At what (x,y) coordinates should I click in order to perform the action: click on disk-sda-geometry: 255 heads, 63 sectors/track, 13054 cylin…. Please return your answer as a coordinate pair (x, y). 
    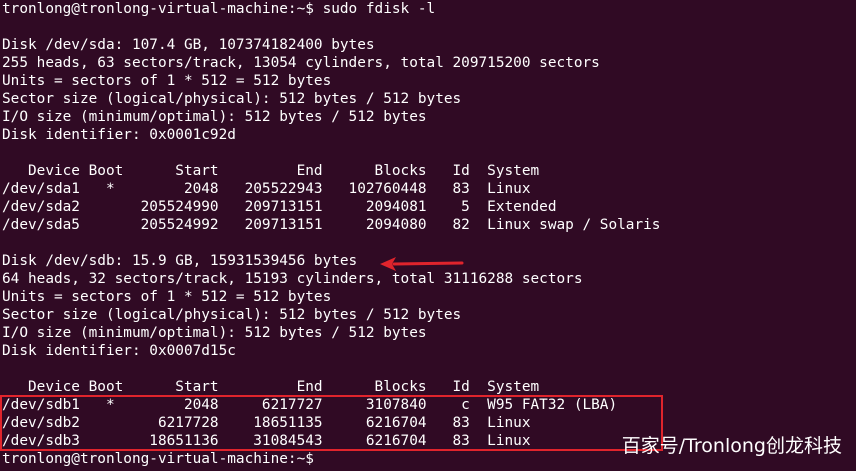
    Looking at the image, I should click on (301, 63).